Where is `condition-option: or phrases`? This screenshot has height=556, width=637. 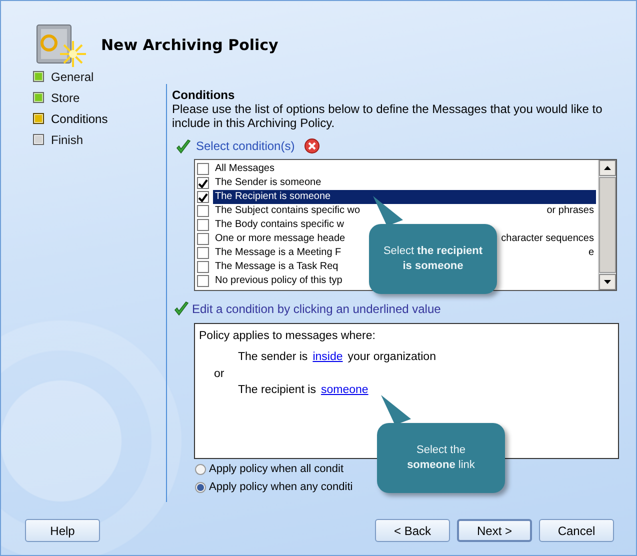
condition-option: or phrases is located at coordinates (570, 211).